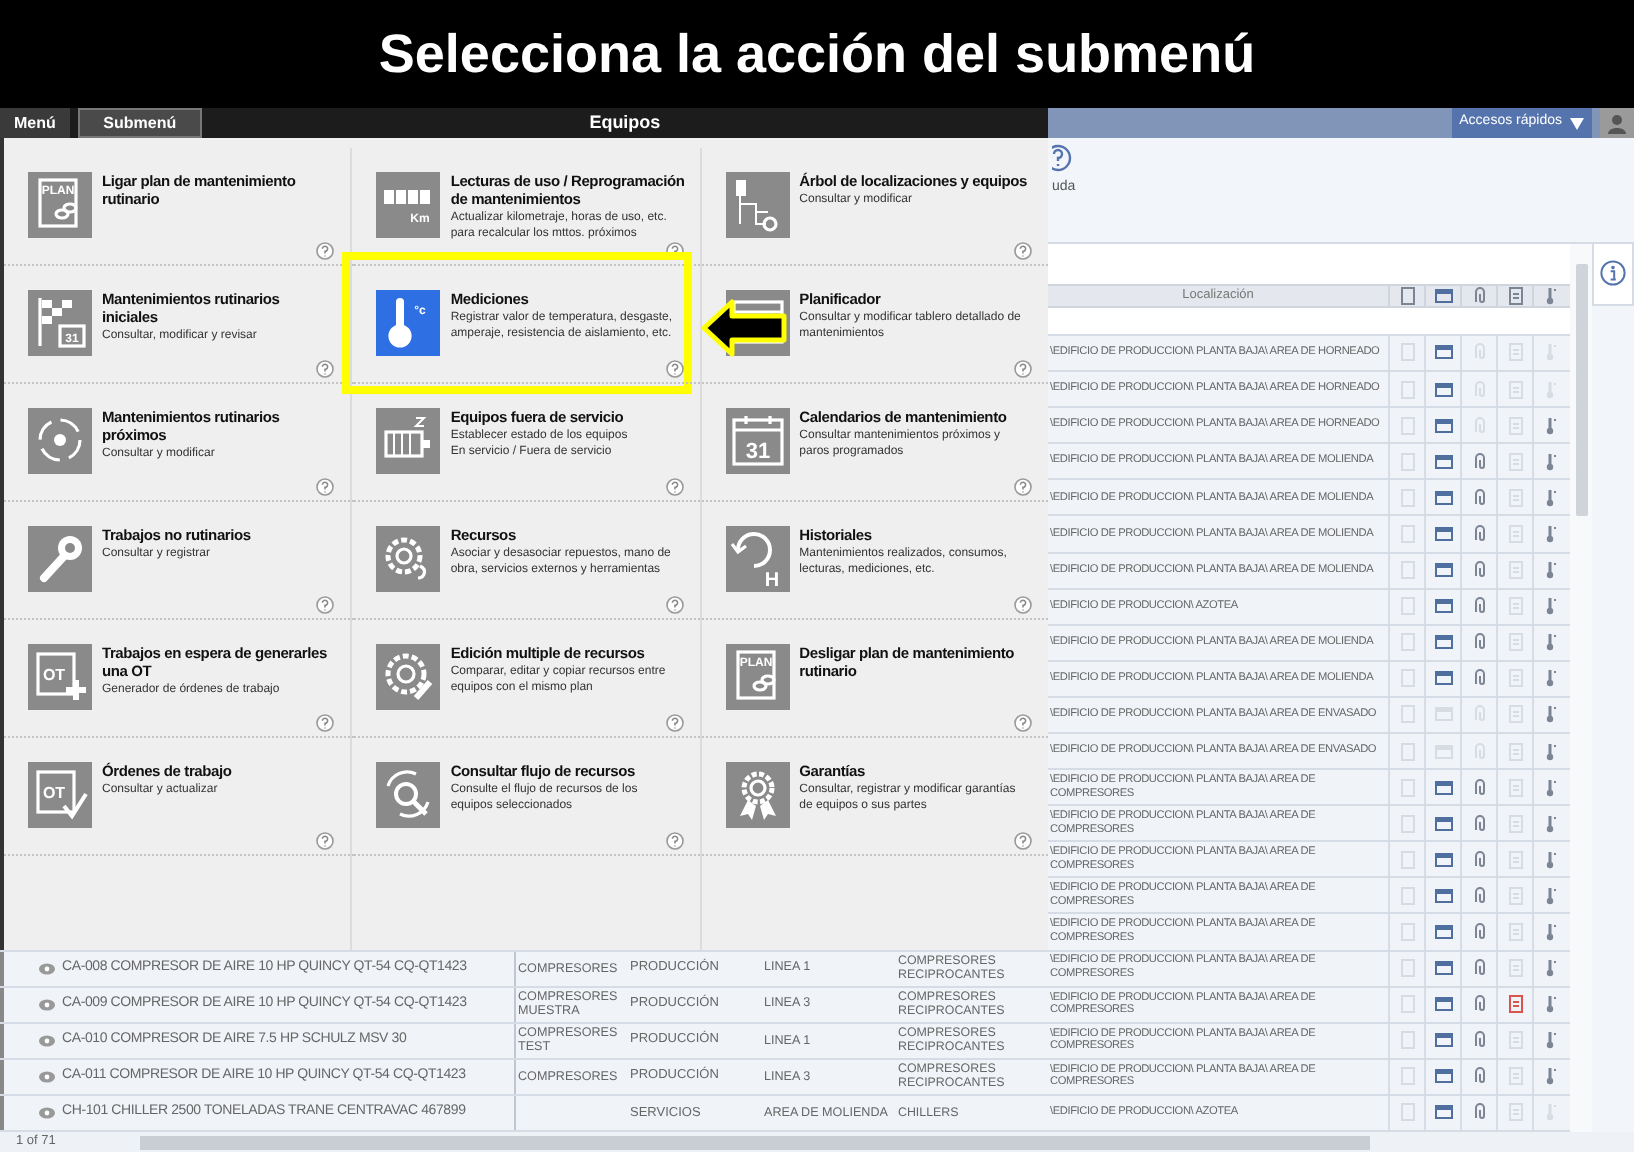 The image size is (1634, 1152). What do you see at coordinates (1577, 123) in the screenshot?
I see `caret-icon` at bounding box center [1577, 123].